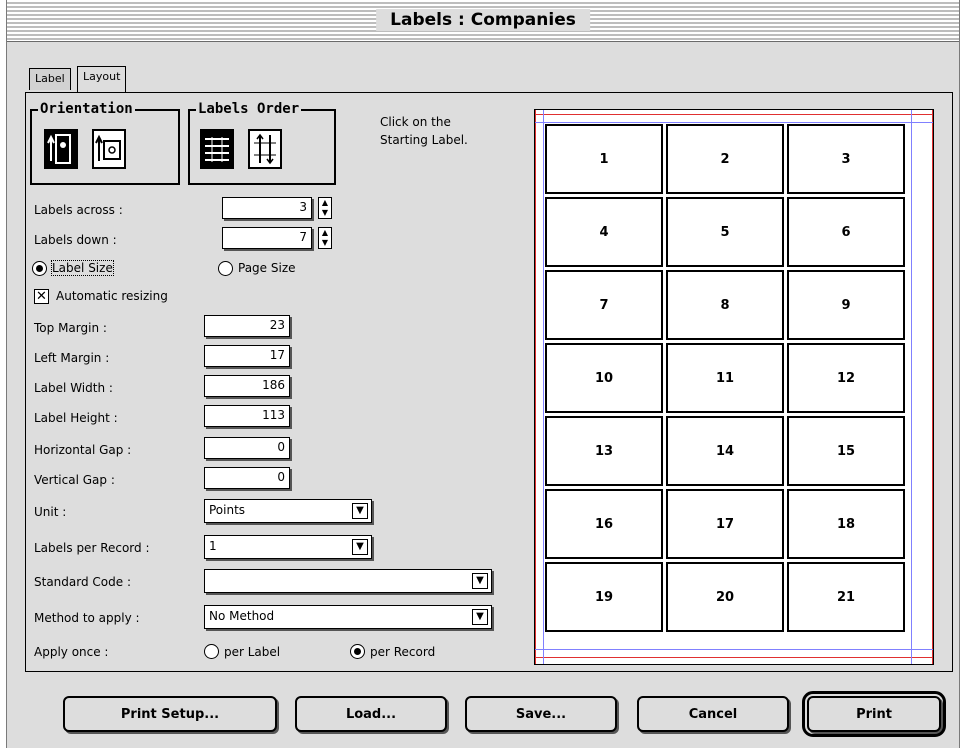 The width and height of the screenshot is (966, 748). Describe the element at coordinates (102, 79) in the screenshot. I see `tab-layout: Layout` at that location.